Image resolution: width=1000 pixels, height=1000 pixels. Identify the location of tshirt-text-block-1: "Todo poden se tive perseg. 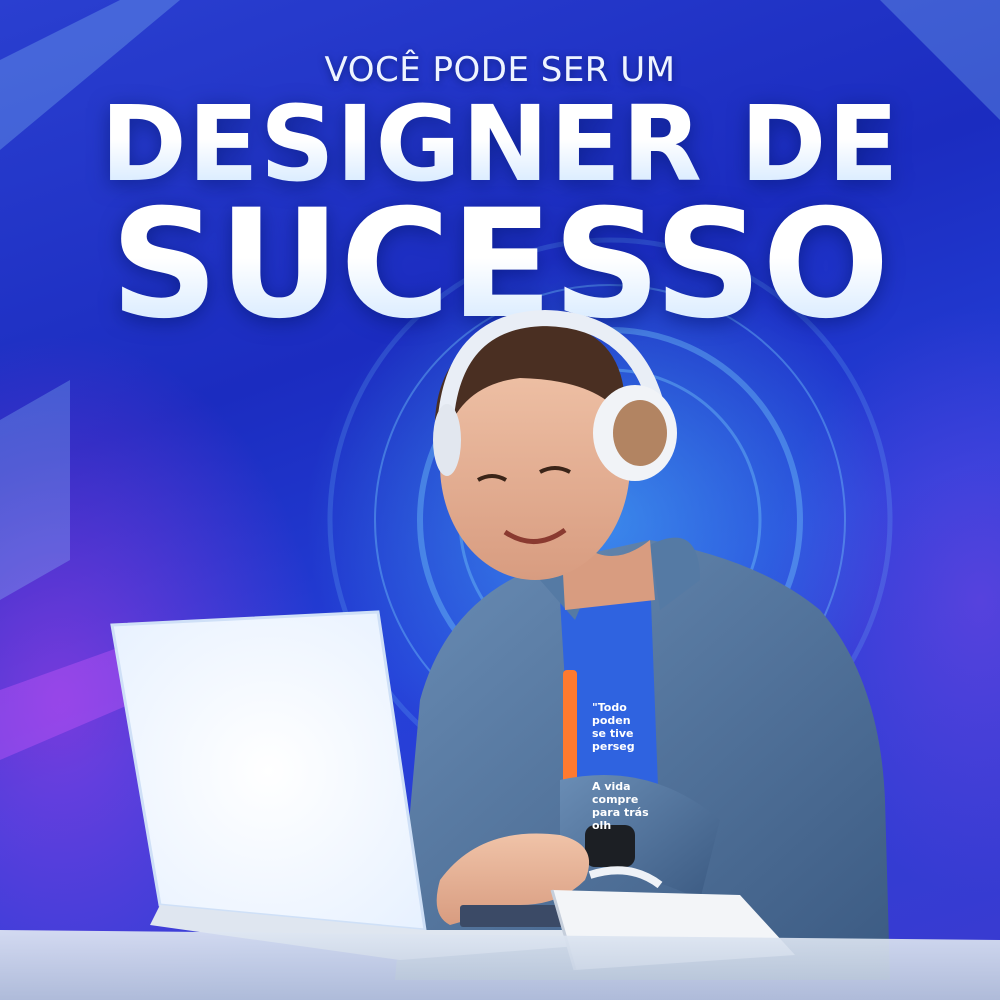
(613, 727).